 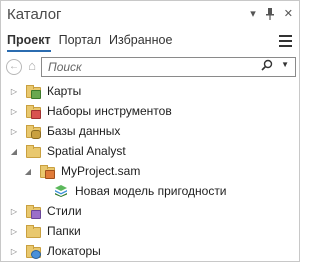 What do you see at coordinates (267, 66) in the screenshot?
I see `search-icon` at bounding box center [267, 66].